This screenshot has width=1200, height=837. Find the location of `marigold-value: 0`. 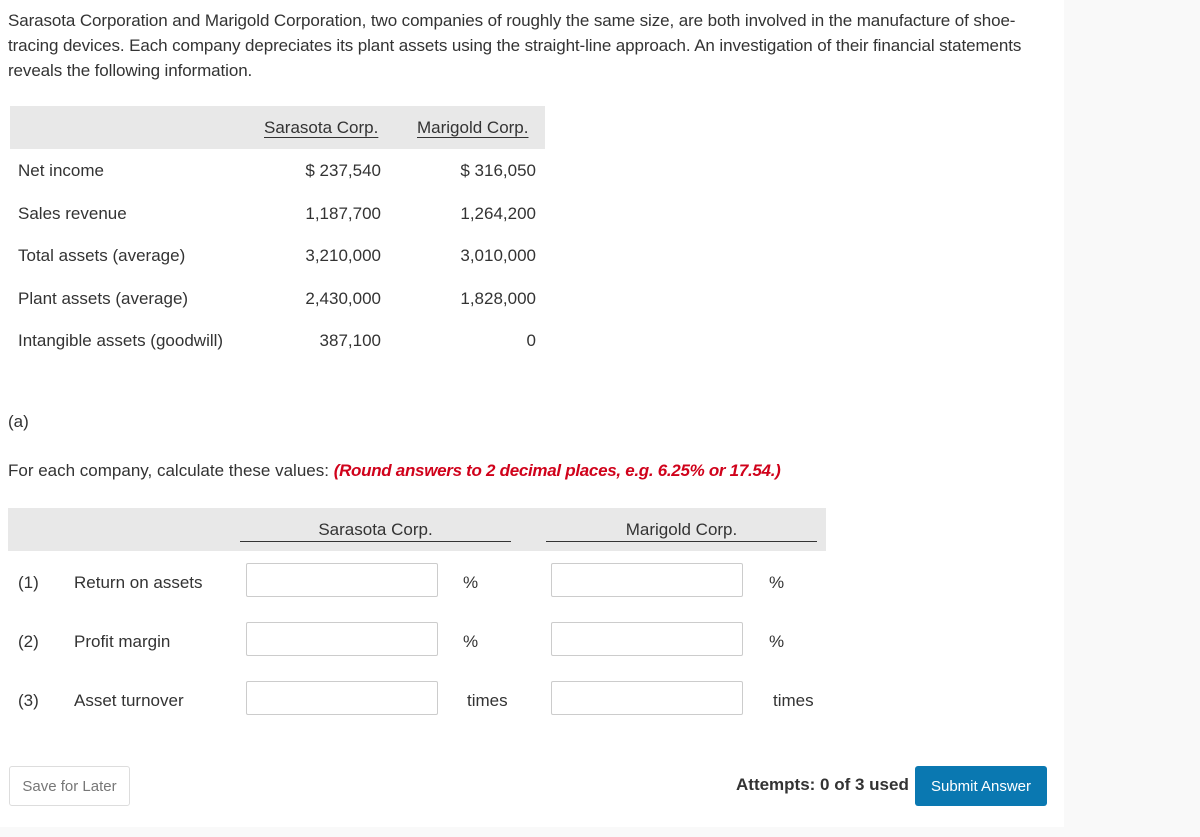

marigold-value: 0 is located at coordinates (531, 340).